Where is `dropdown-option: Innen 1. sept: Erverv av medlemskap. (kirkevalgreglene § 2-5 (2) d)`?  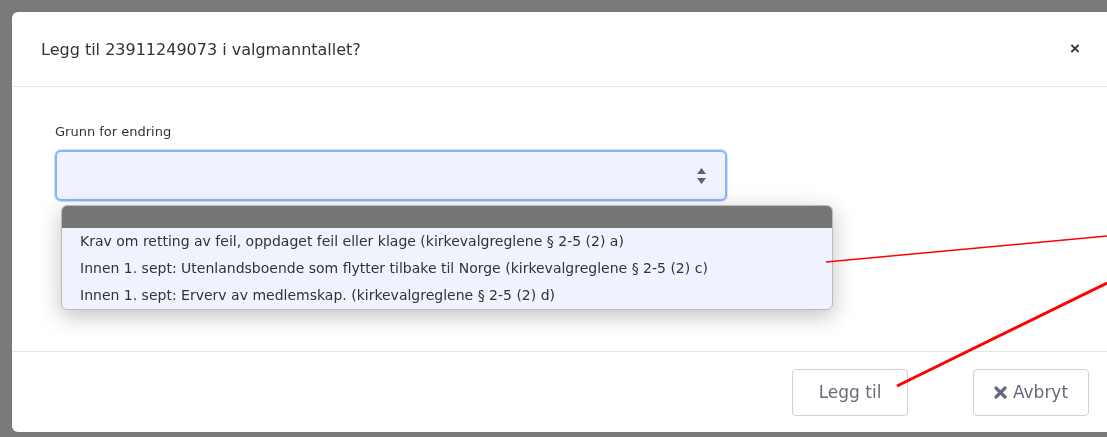 dropdown-option: Innen 1. sept: Erverv av medlemskap. (kirkevalgreglene § 2-5 (2) d) is located at coordinates (447, 295).